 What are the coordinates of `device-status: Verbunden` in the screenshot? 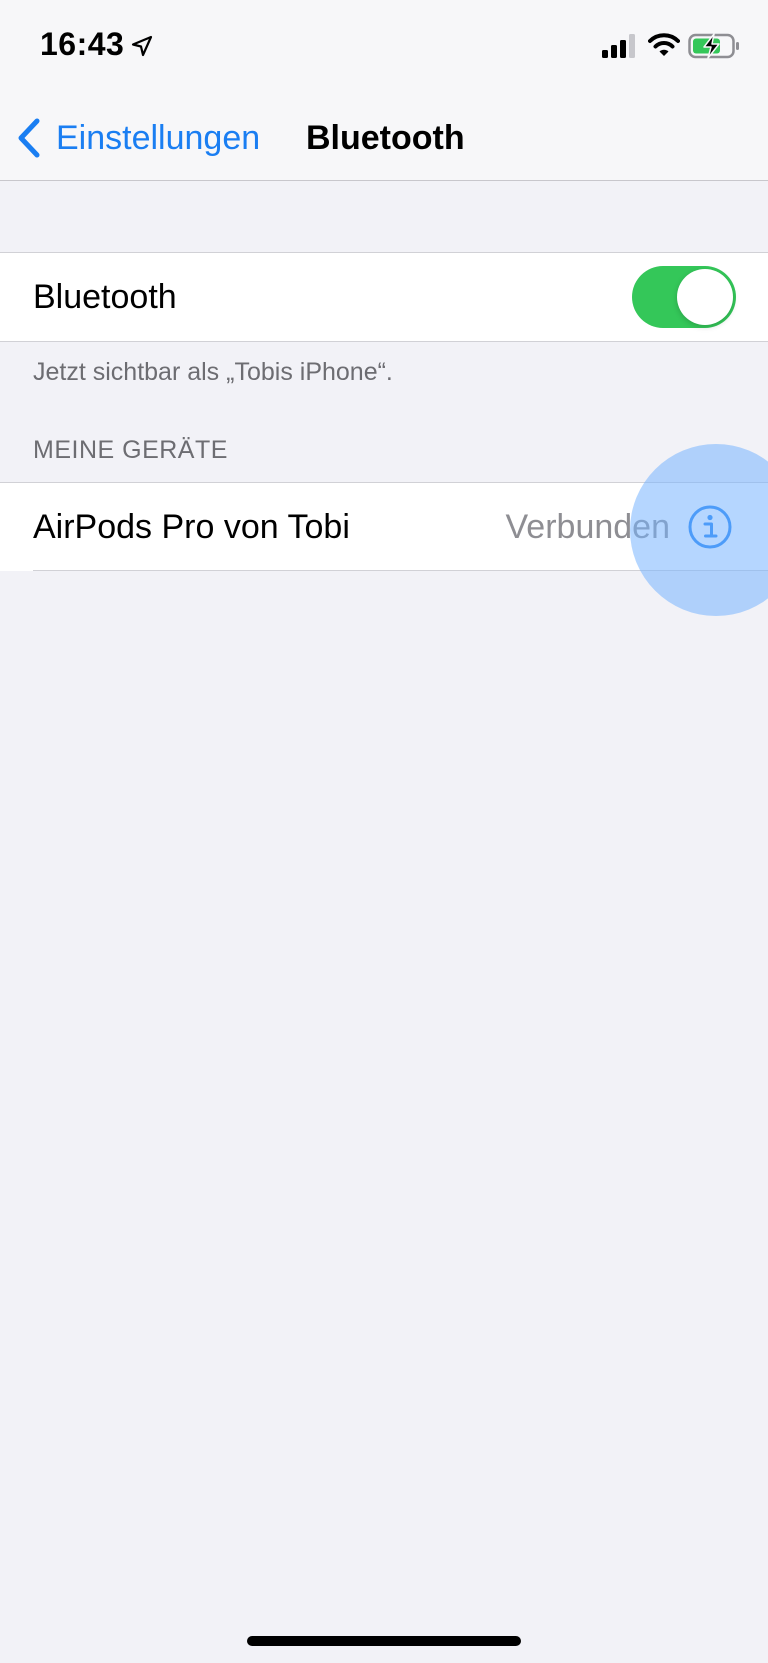 It's located at (588, 526).